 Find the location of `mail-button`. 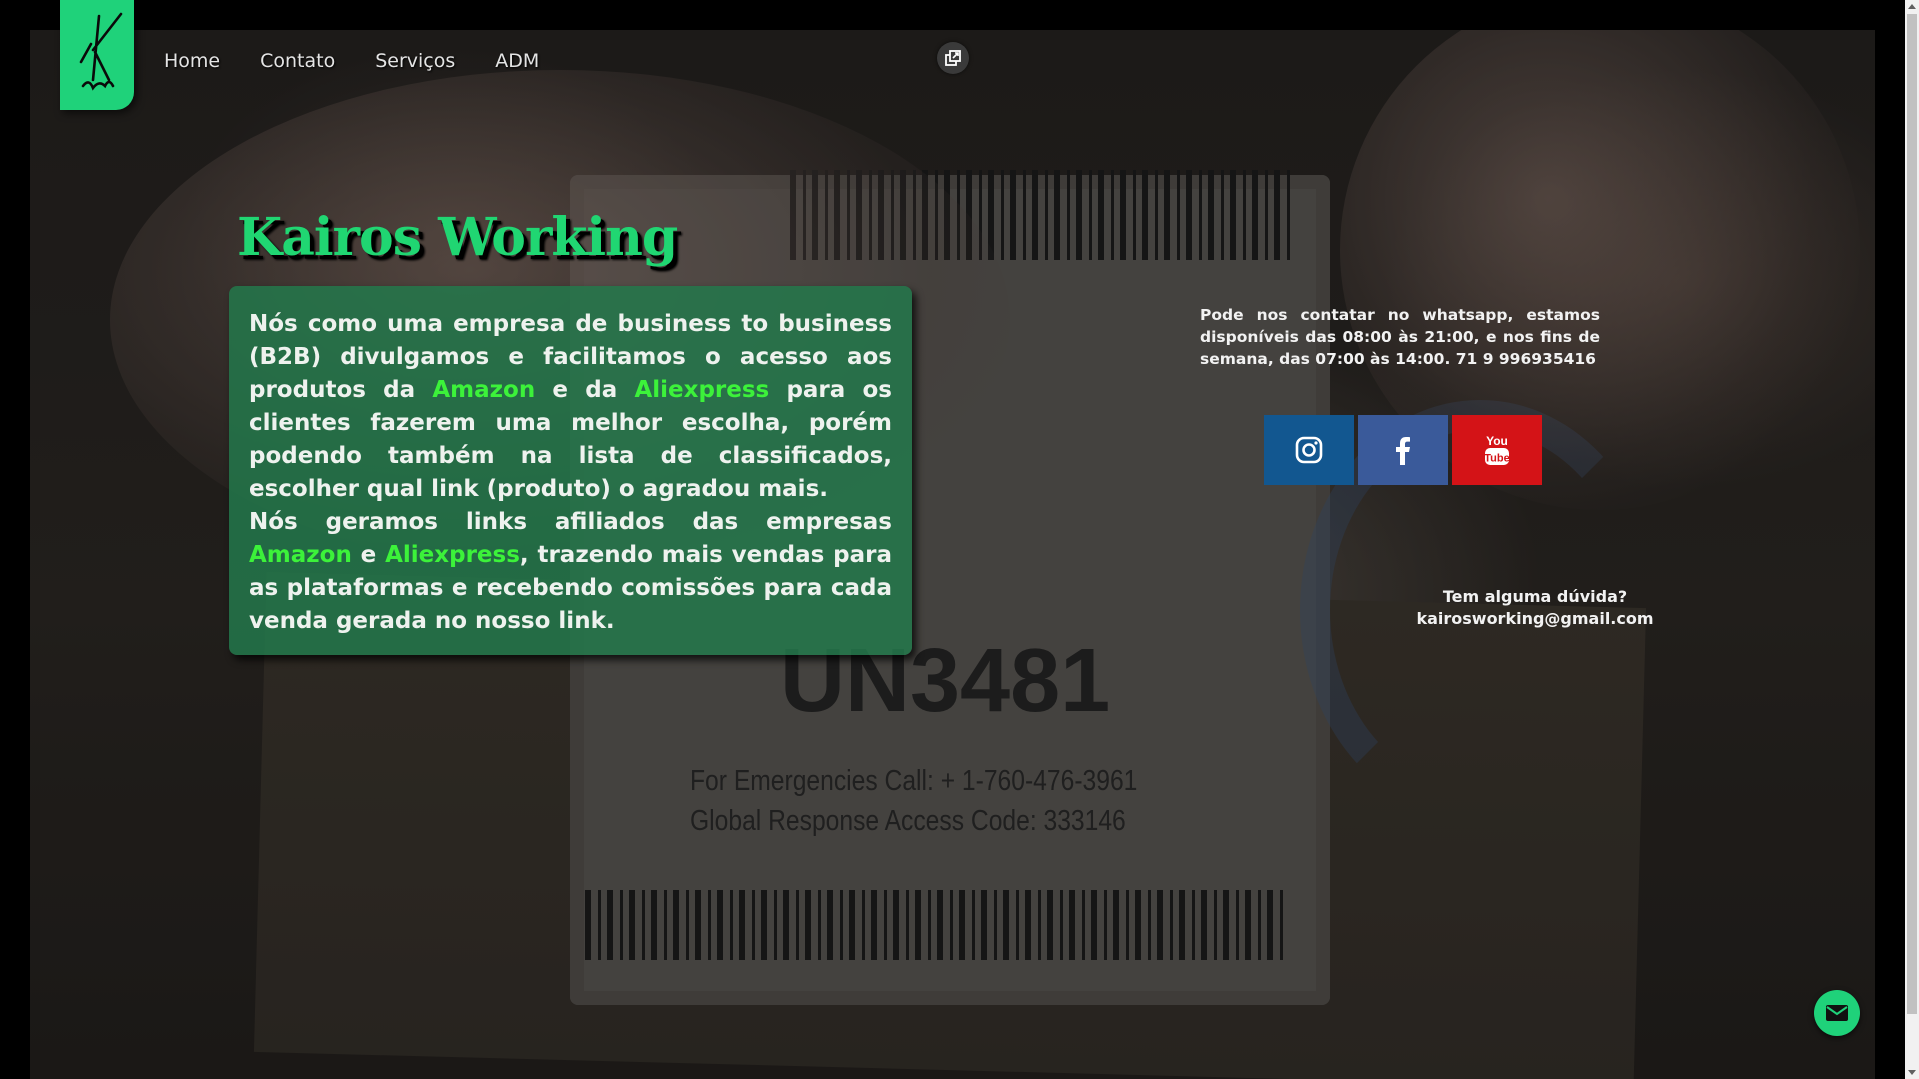

mail-button is located at coordinates (1837, 1013).